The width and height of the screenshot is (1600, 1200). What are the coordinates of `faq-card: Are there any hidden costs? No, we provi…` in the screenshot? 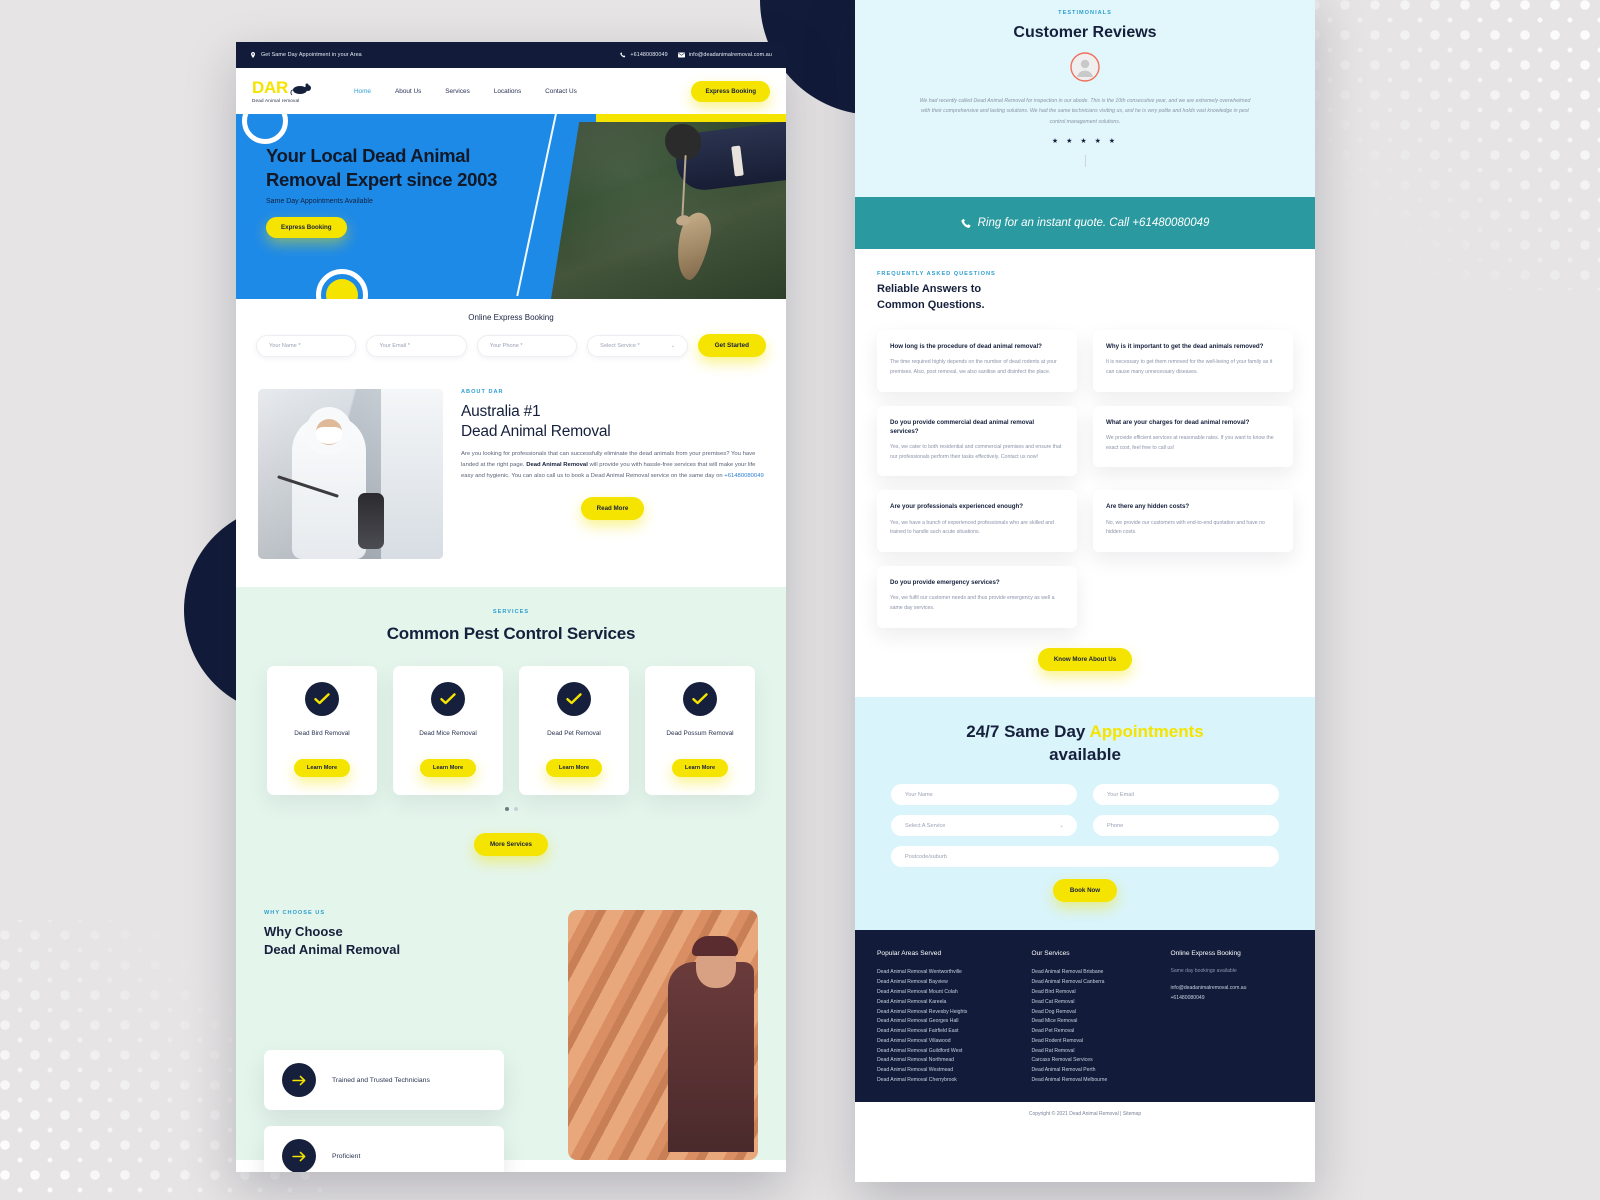 It's located at (1193, 521).